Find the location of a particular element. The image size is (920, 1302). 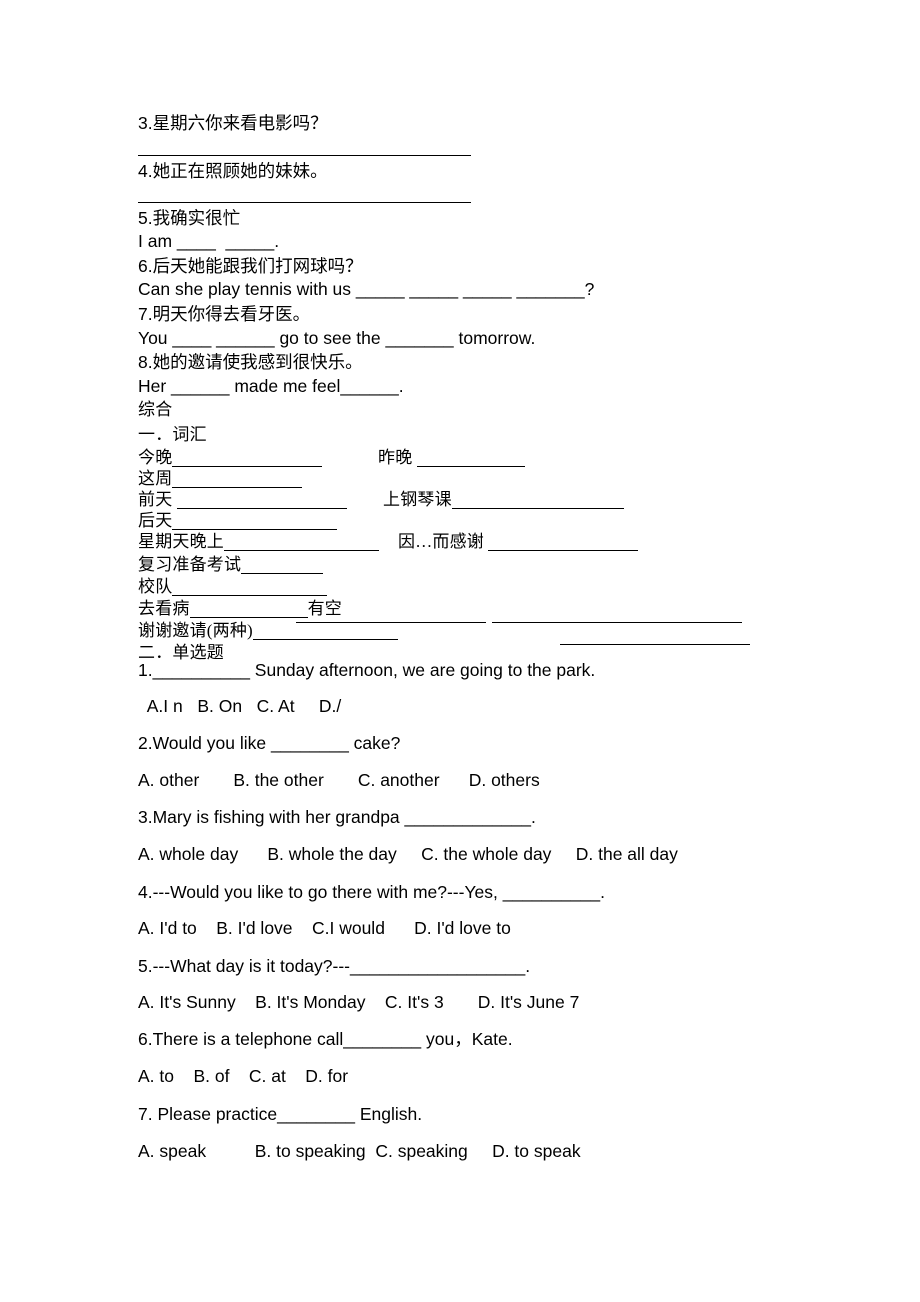

mcq-options: A.I n B. On C. At D./ is located at coordinates (240, 706).